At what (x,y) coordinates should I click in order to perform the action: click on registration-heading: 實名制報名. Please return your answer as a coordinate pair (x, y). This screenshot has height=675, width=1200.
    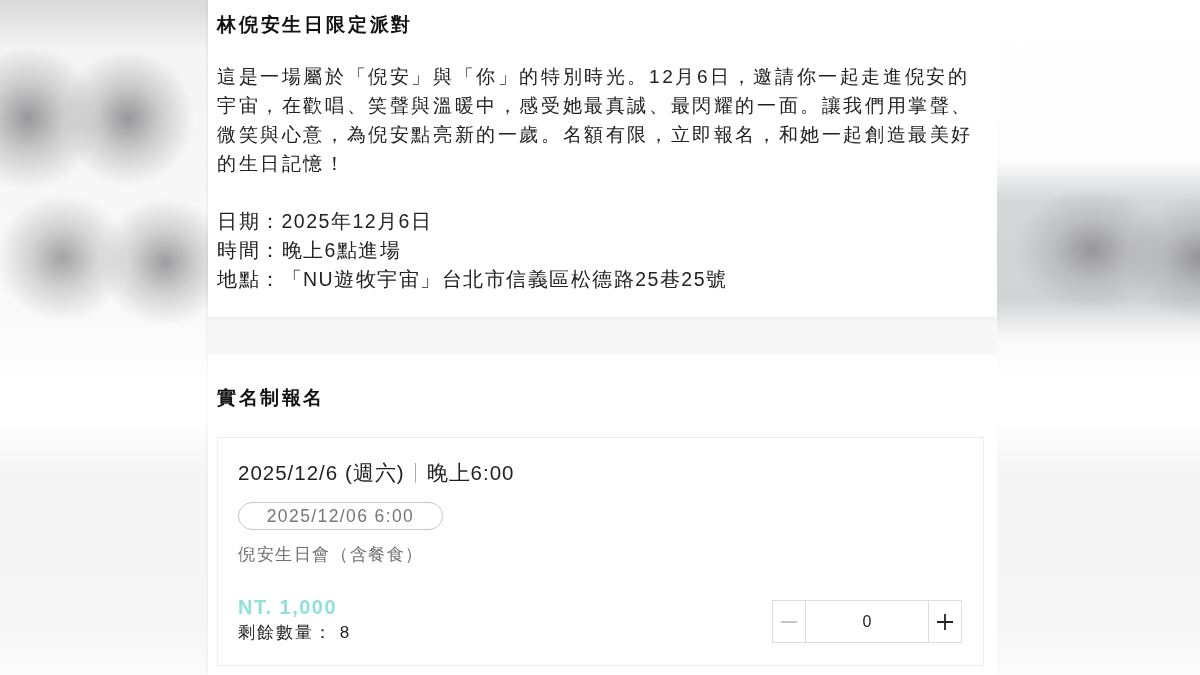
    Looking at the image, I should click on (271, 398).